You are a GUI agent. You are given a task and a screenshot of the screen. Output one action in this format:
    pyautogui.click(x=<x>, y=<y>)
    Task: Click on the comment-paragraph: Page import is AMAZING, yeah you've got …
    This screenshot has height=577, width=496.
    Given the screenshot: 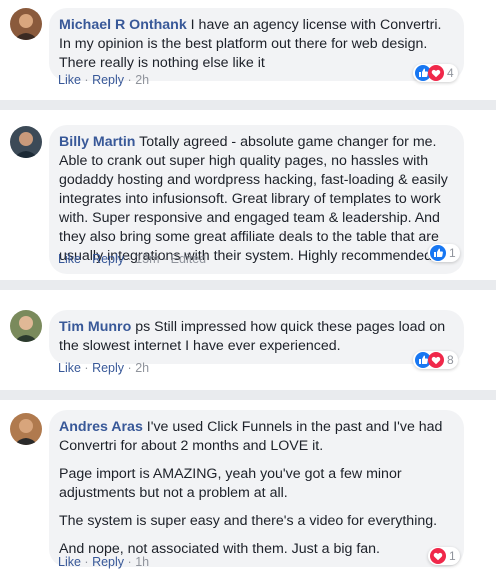 What is the action you would take?
    pyautogui.click(x=230, y=483)
    